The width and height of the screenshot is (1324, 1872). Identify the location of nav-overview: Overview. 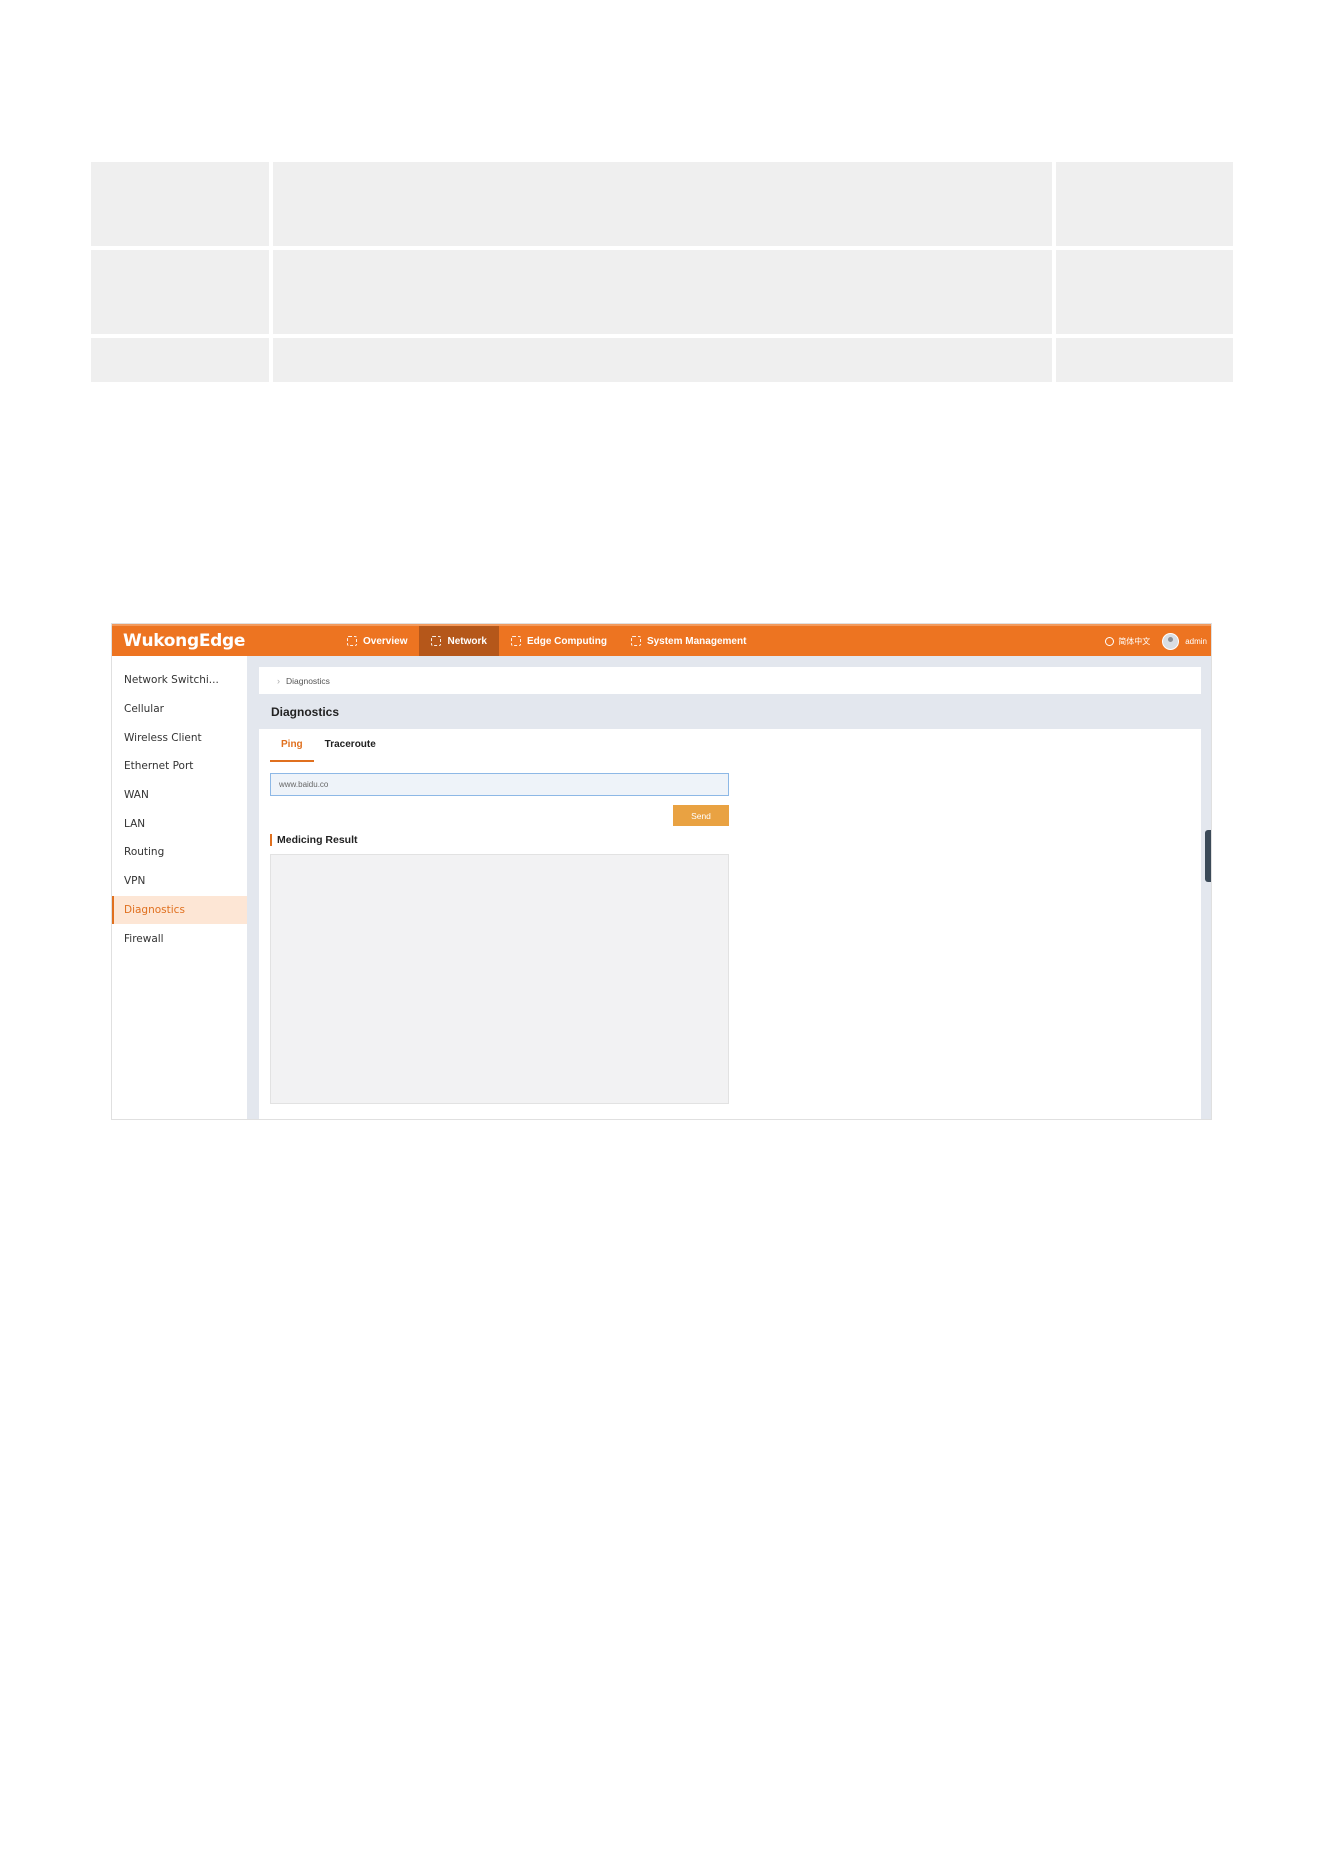
(377, 641).